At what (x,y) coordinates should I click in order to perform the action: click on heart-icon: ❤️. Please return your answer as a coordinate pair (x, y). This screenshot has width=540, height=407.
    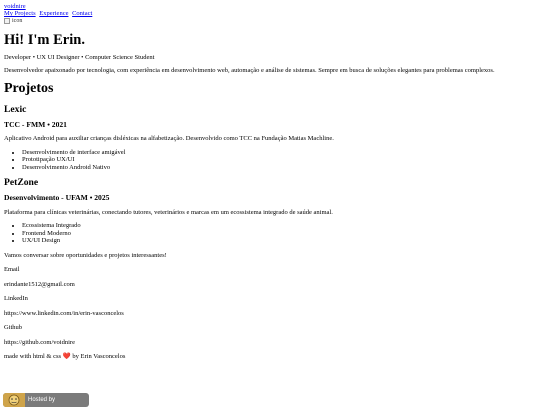
    Looking at the image, I should click on (66, 357).